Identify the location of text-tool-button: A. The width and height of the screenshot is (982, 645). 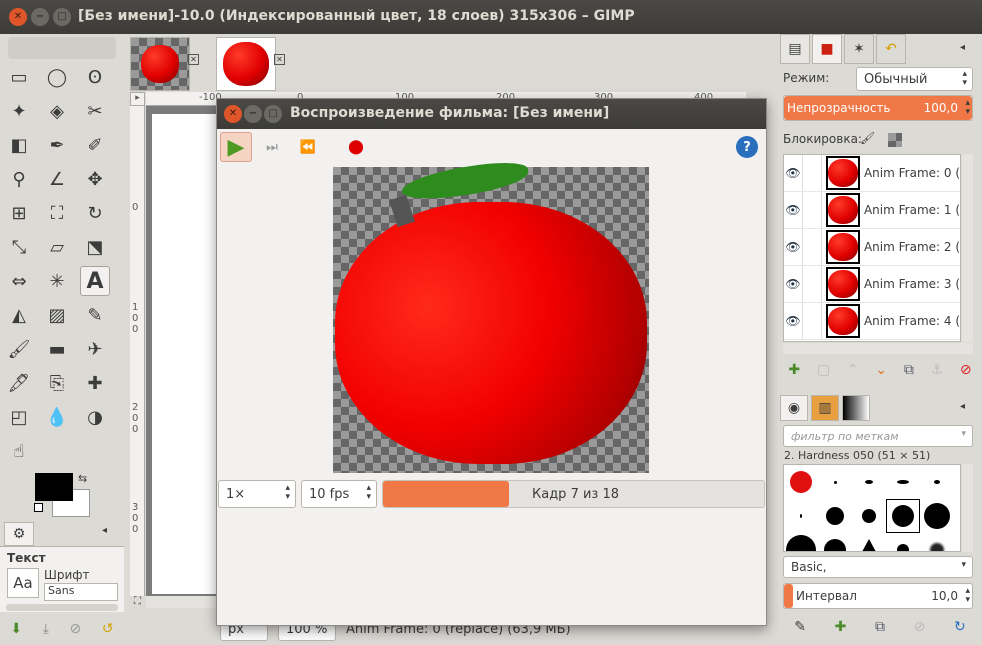
(95, 281).